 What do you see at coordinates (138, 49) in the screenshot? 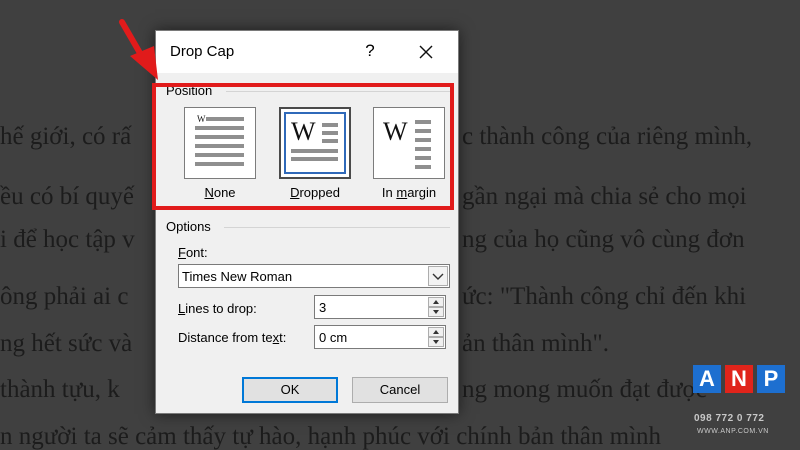
I see `red-arrow-icon` at bounding box center [138, 49].